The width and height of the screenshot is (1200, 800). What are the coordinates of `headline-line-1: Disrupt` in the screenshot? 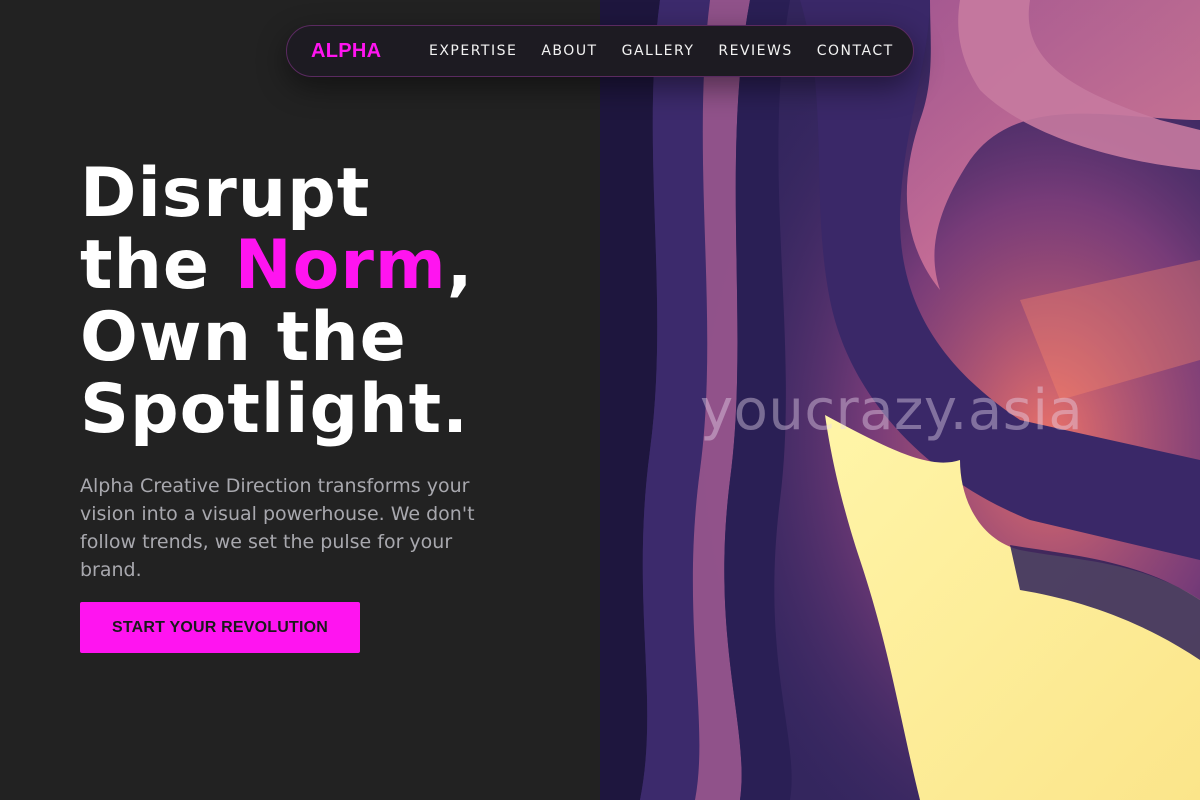 It's located at (225, 193).